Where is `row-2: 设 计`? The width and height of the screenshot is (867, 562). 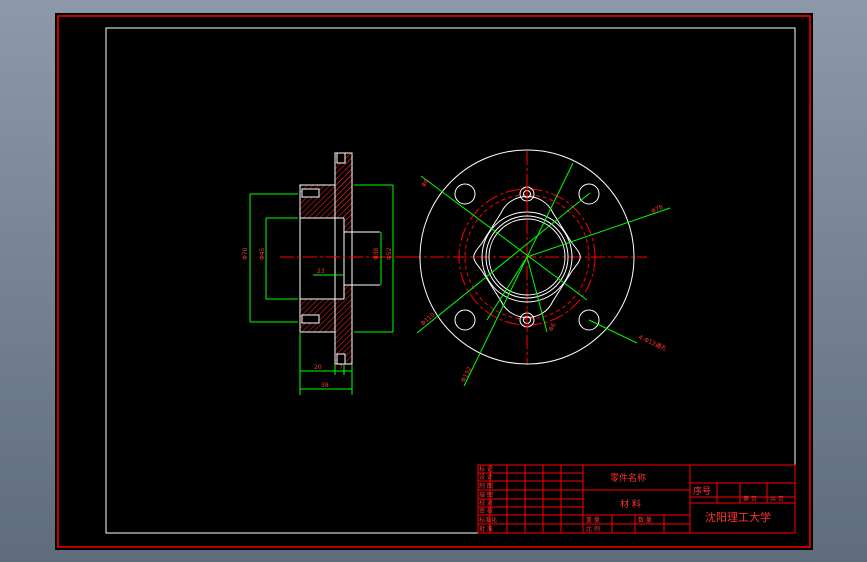
row-2: 设 计 is located at coordinates (486, 477).